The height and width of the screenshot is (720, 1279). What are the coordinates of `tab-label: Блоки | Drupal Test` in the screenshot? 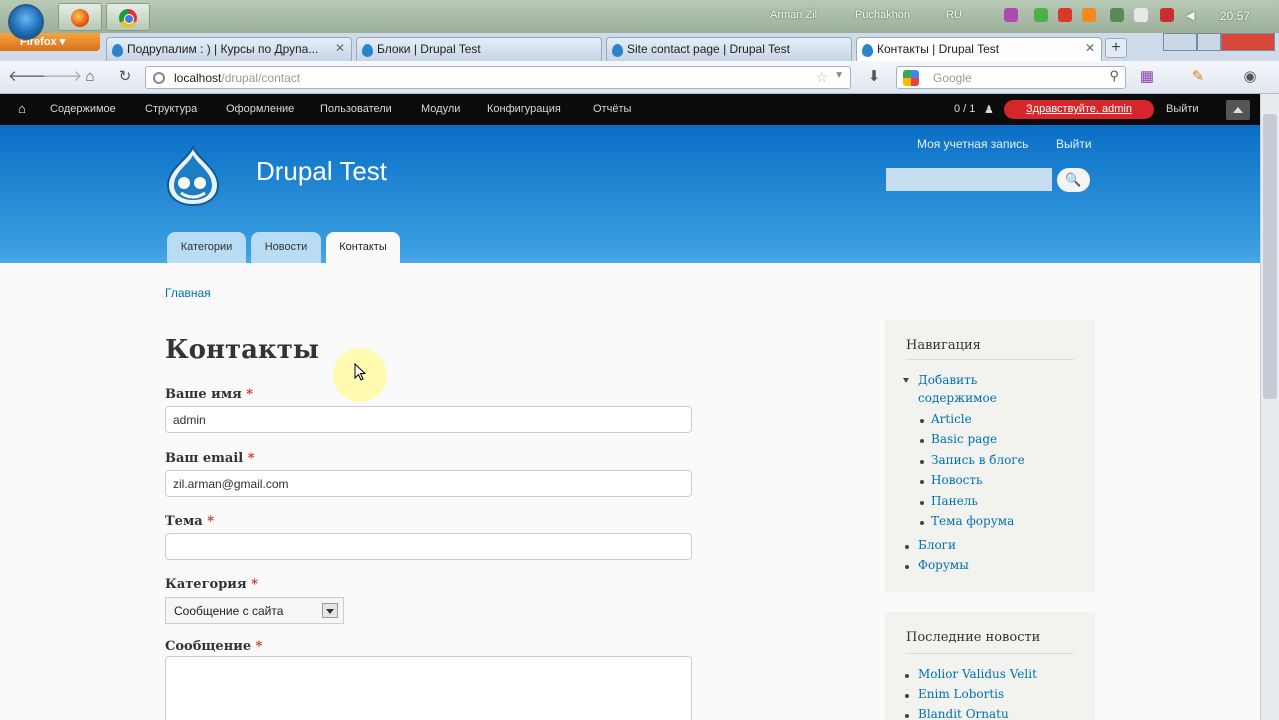 It's located at (429, 49).